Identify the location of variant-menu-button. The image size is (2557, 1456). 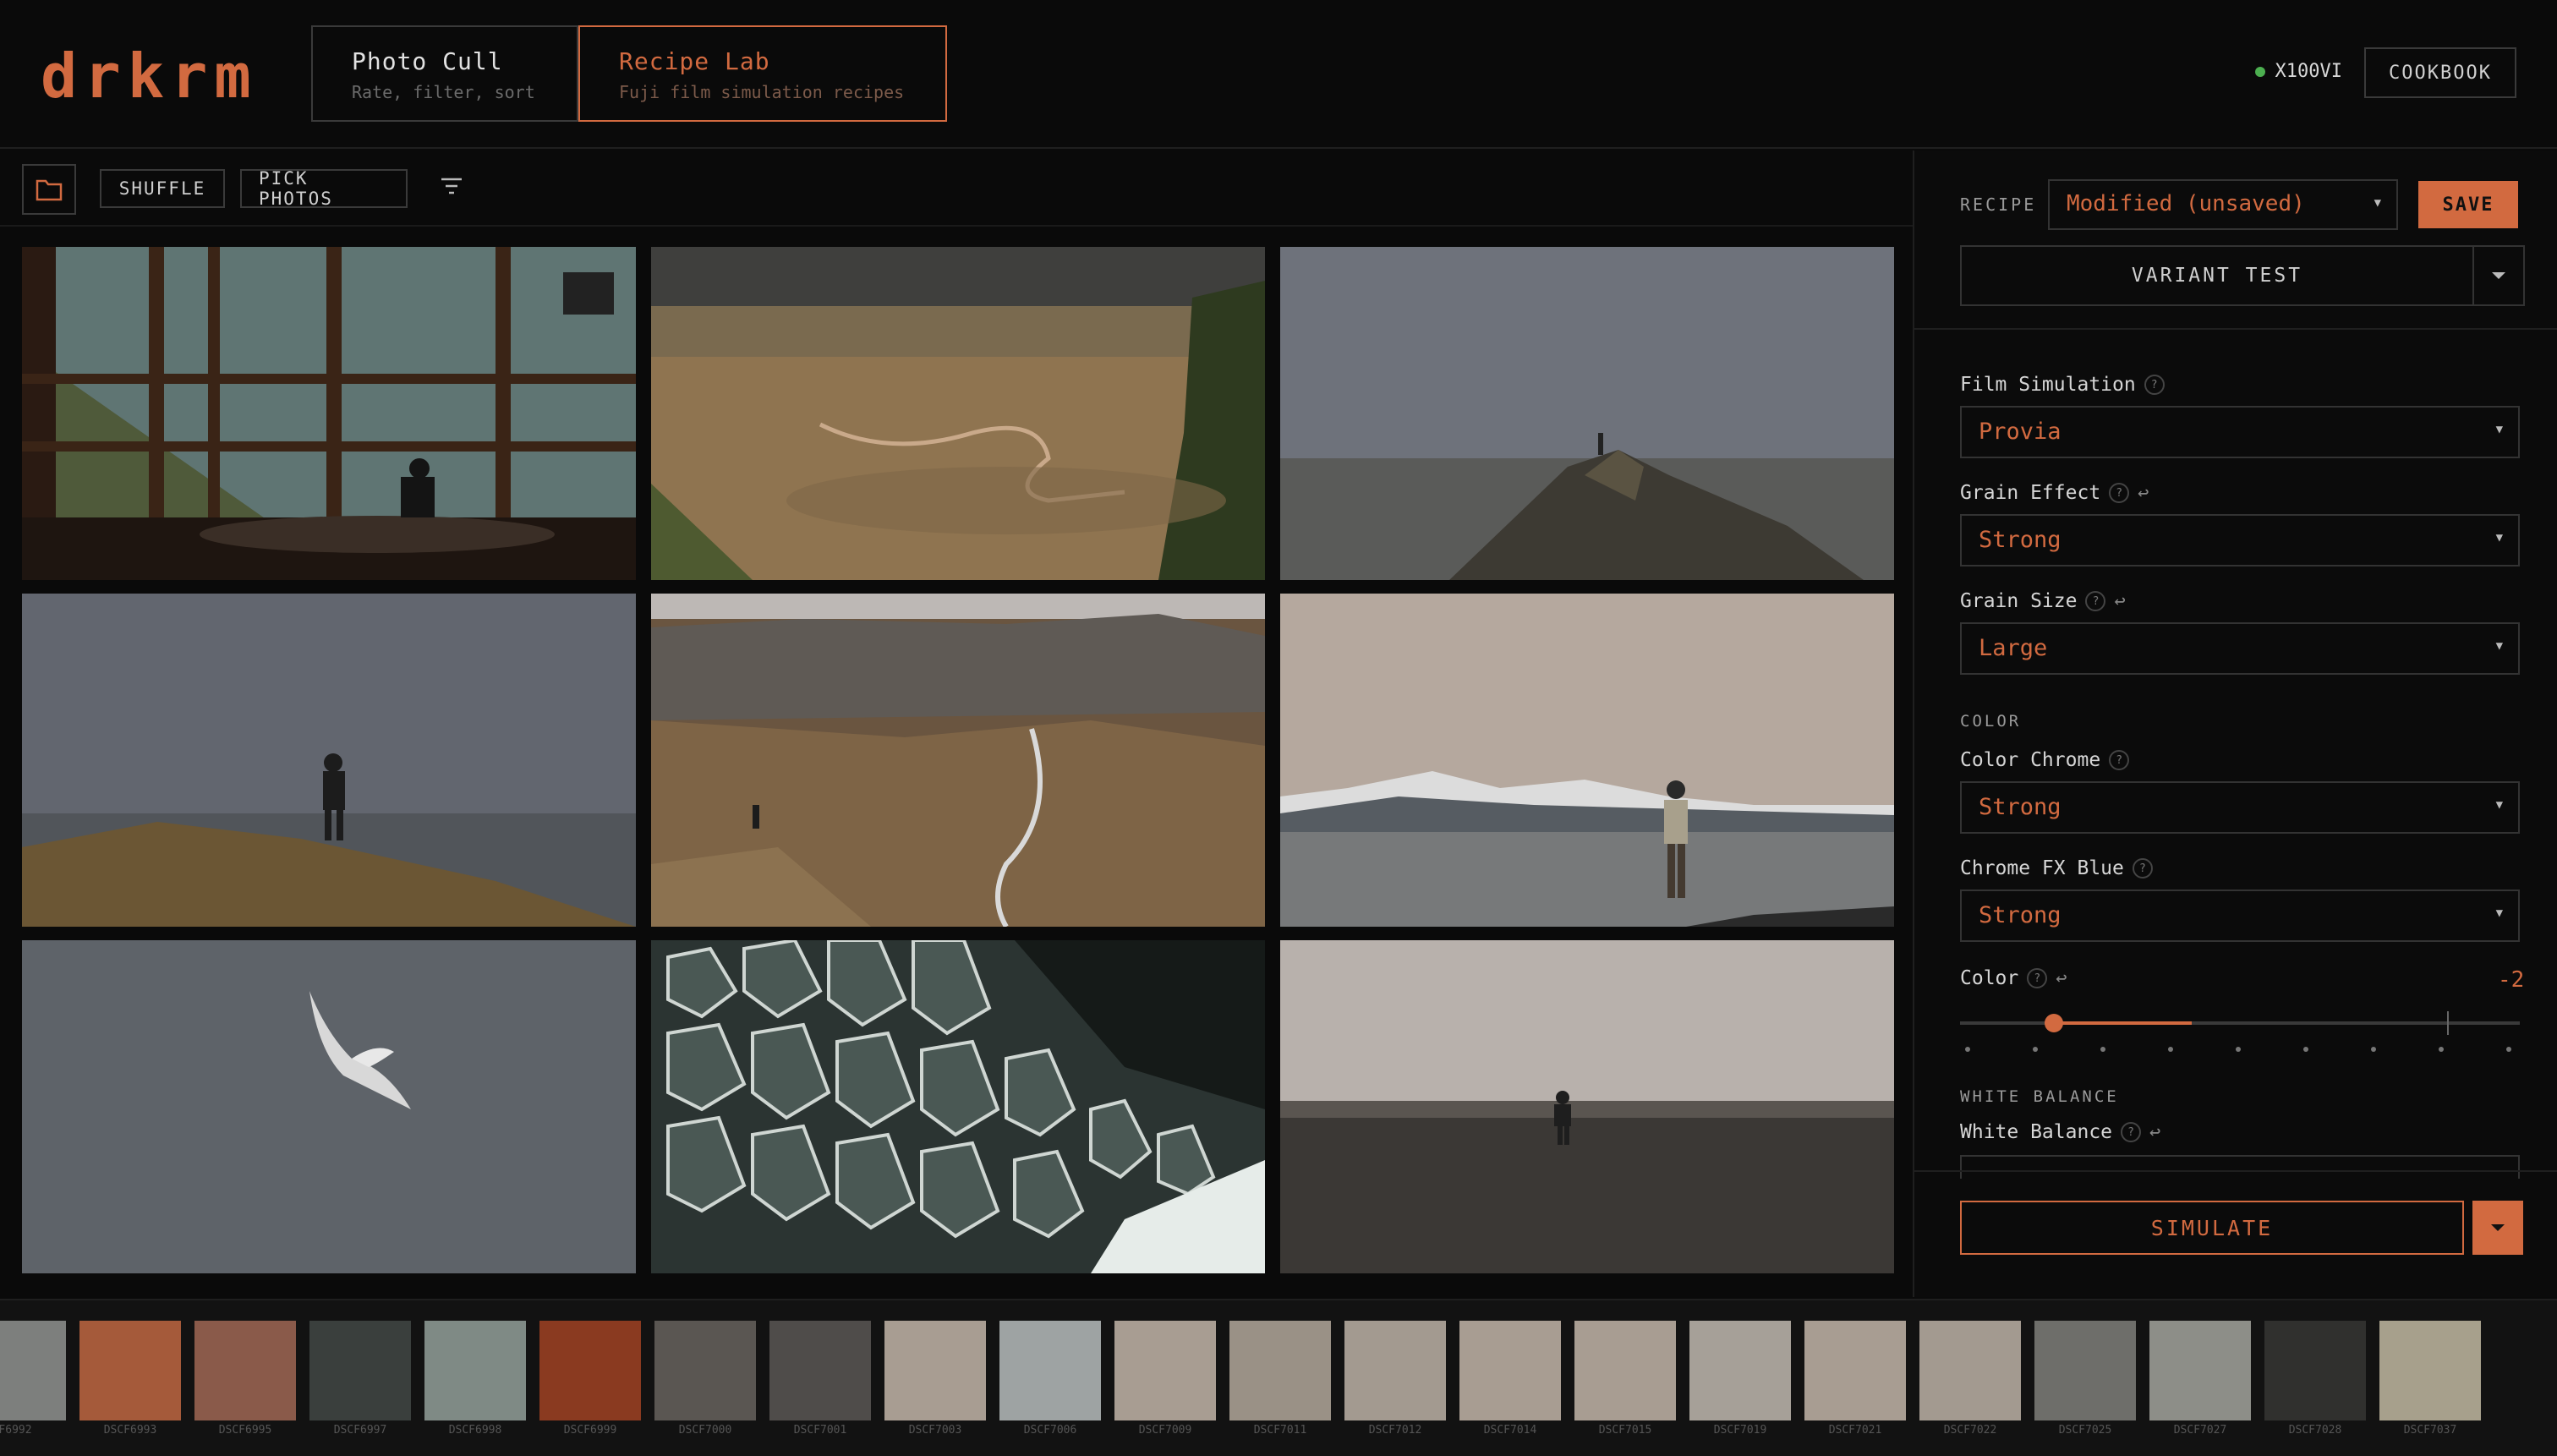
(2499, 275).